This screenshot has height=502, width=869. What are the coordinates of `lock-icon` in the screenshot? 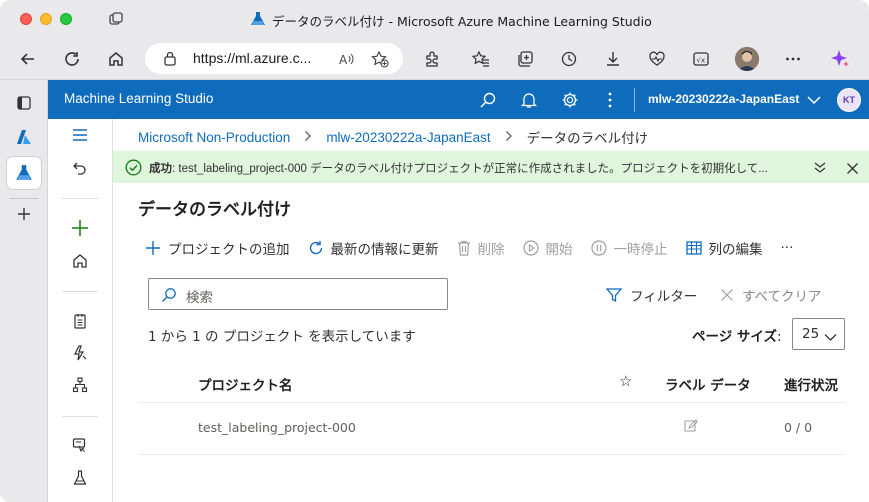 It's located at (170, 60).